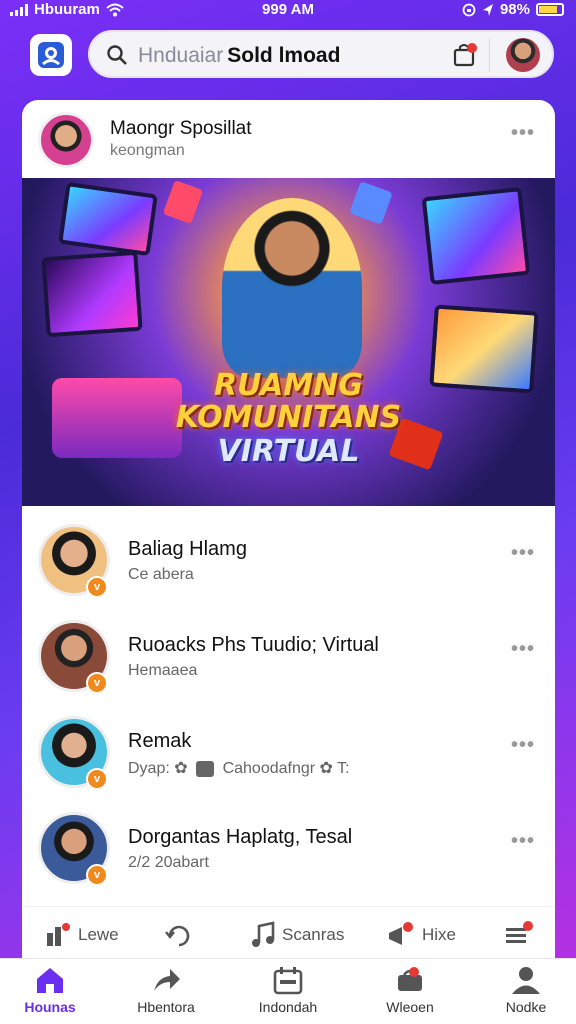  I want to click on nav-home: Hounas, so click(50, 990).